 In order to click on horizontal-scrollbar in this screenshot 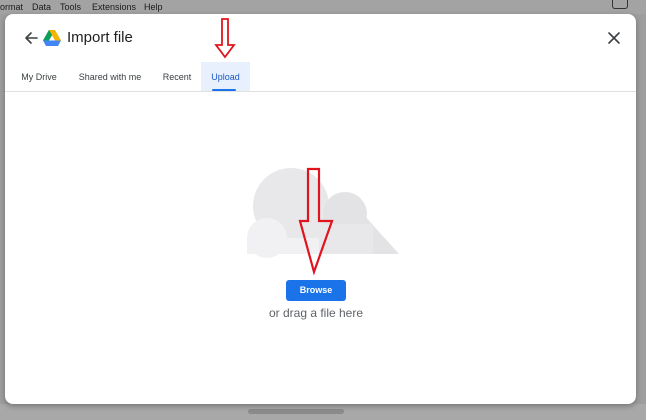, I will do `click(323, 412)`.